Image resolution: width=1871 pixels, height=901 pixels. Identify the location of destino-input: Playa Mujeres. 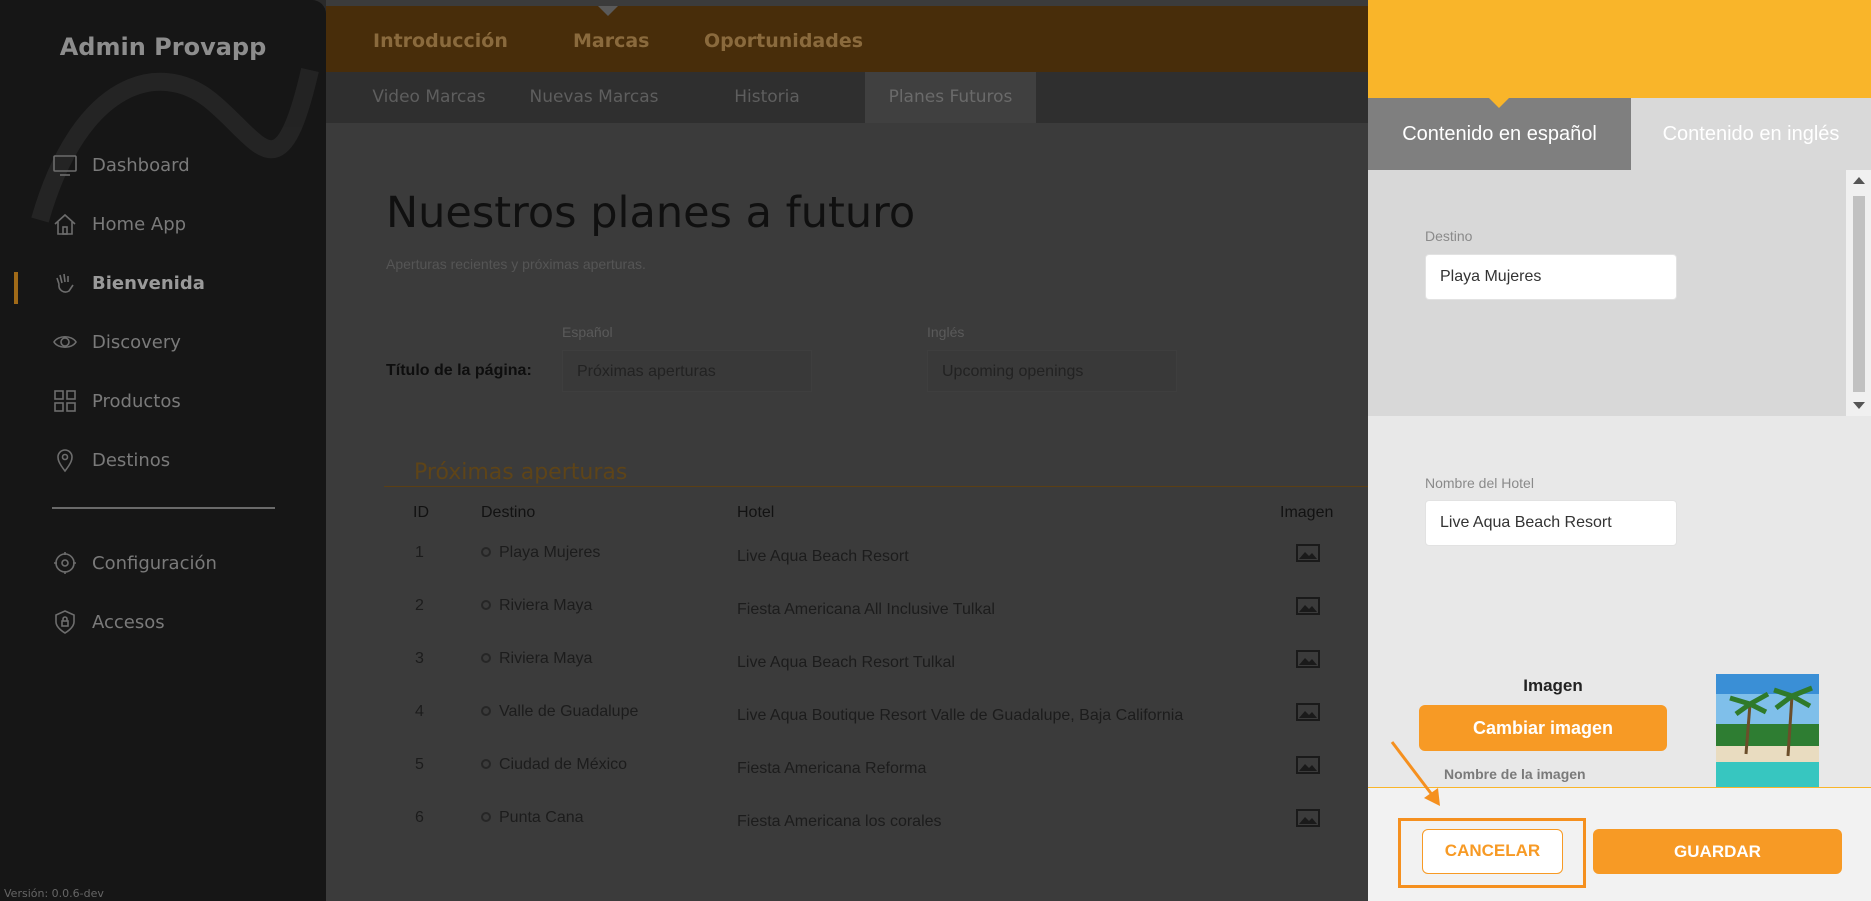
(1551, 277).